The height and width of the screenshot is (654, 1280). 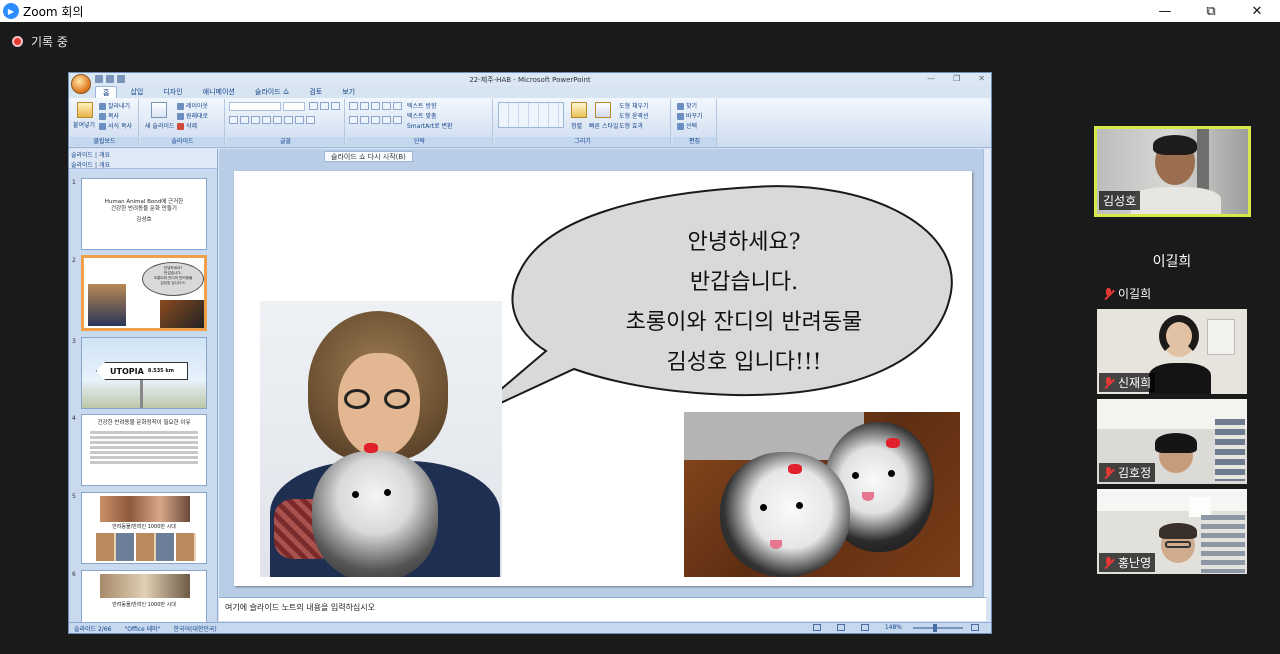 I want to click on slideshow-view-icon, so click(x=864, y=627).